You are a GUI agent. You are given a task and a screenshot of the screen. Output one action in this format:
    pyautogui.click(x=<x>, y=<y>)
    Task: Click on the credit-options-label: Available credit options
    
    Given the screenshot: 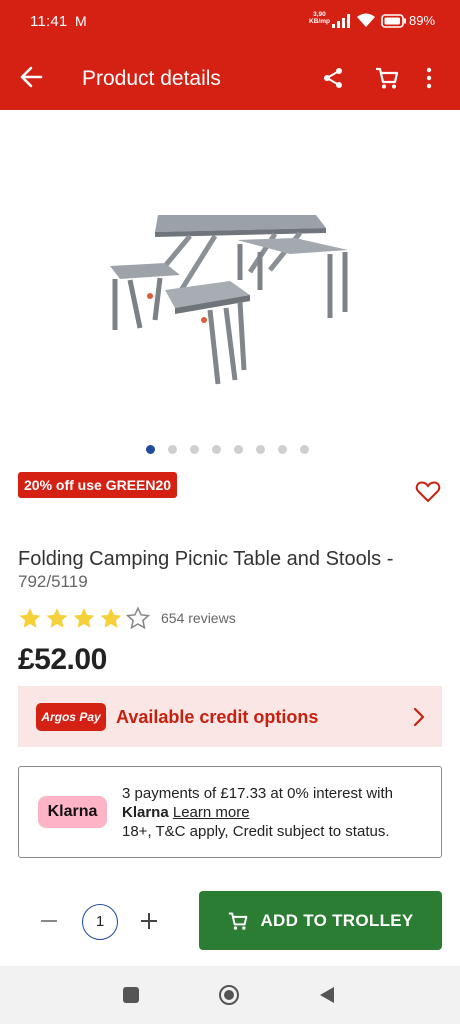 What is the action you would take?
    pyautogui.click(x=217, y=717)
    